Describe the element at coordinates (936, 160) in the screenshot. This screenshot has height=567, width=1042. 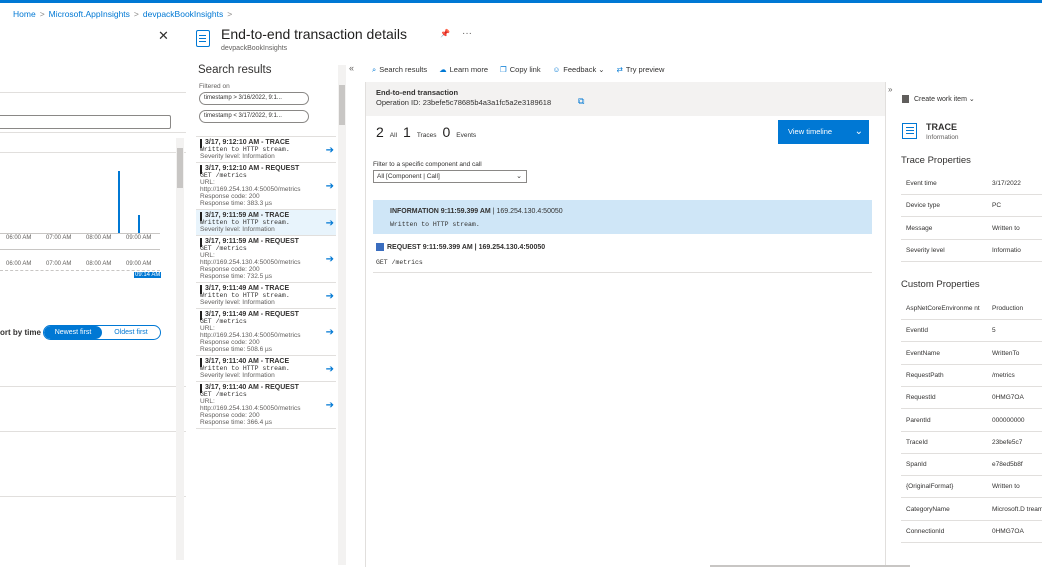
I see `trace-properties-heading: Trace Properties` at that location.